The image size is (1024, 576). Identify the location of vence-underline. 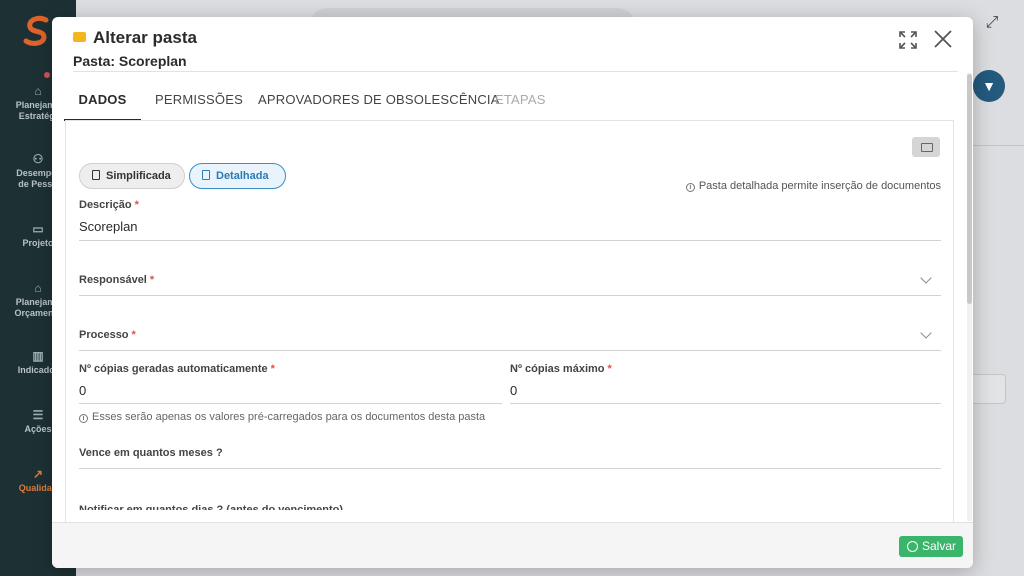
(510, 468).